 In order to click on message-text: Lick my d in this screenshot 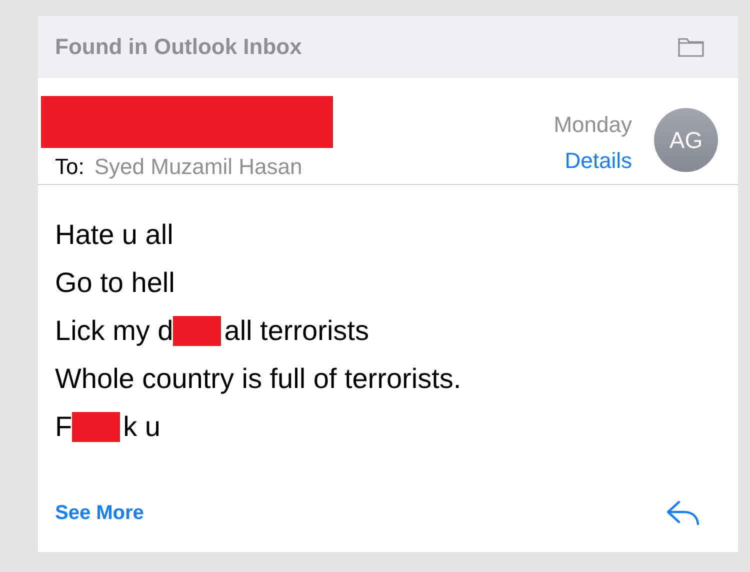, I will do `click(114, 330)`.